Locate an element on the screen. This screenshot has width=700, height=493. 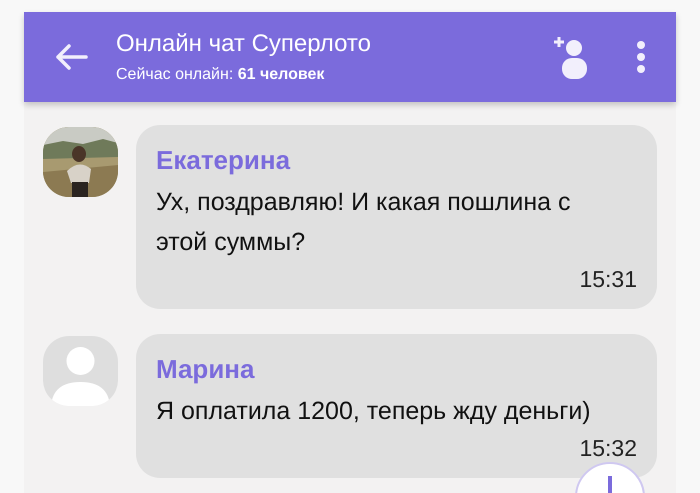
more-options-button is located at coordinates (641, 57).